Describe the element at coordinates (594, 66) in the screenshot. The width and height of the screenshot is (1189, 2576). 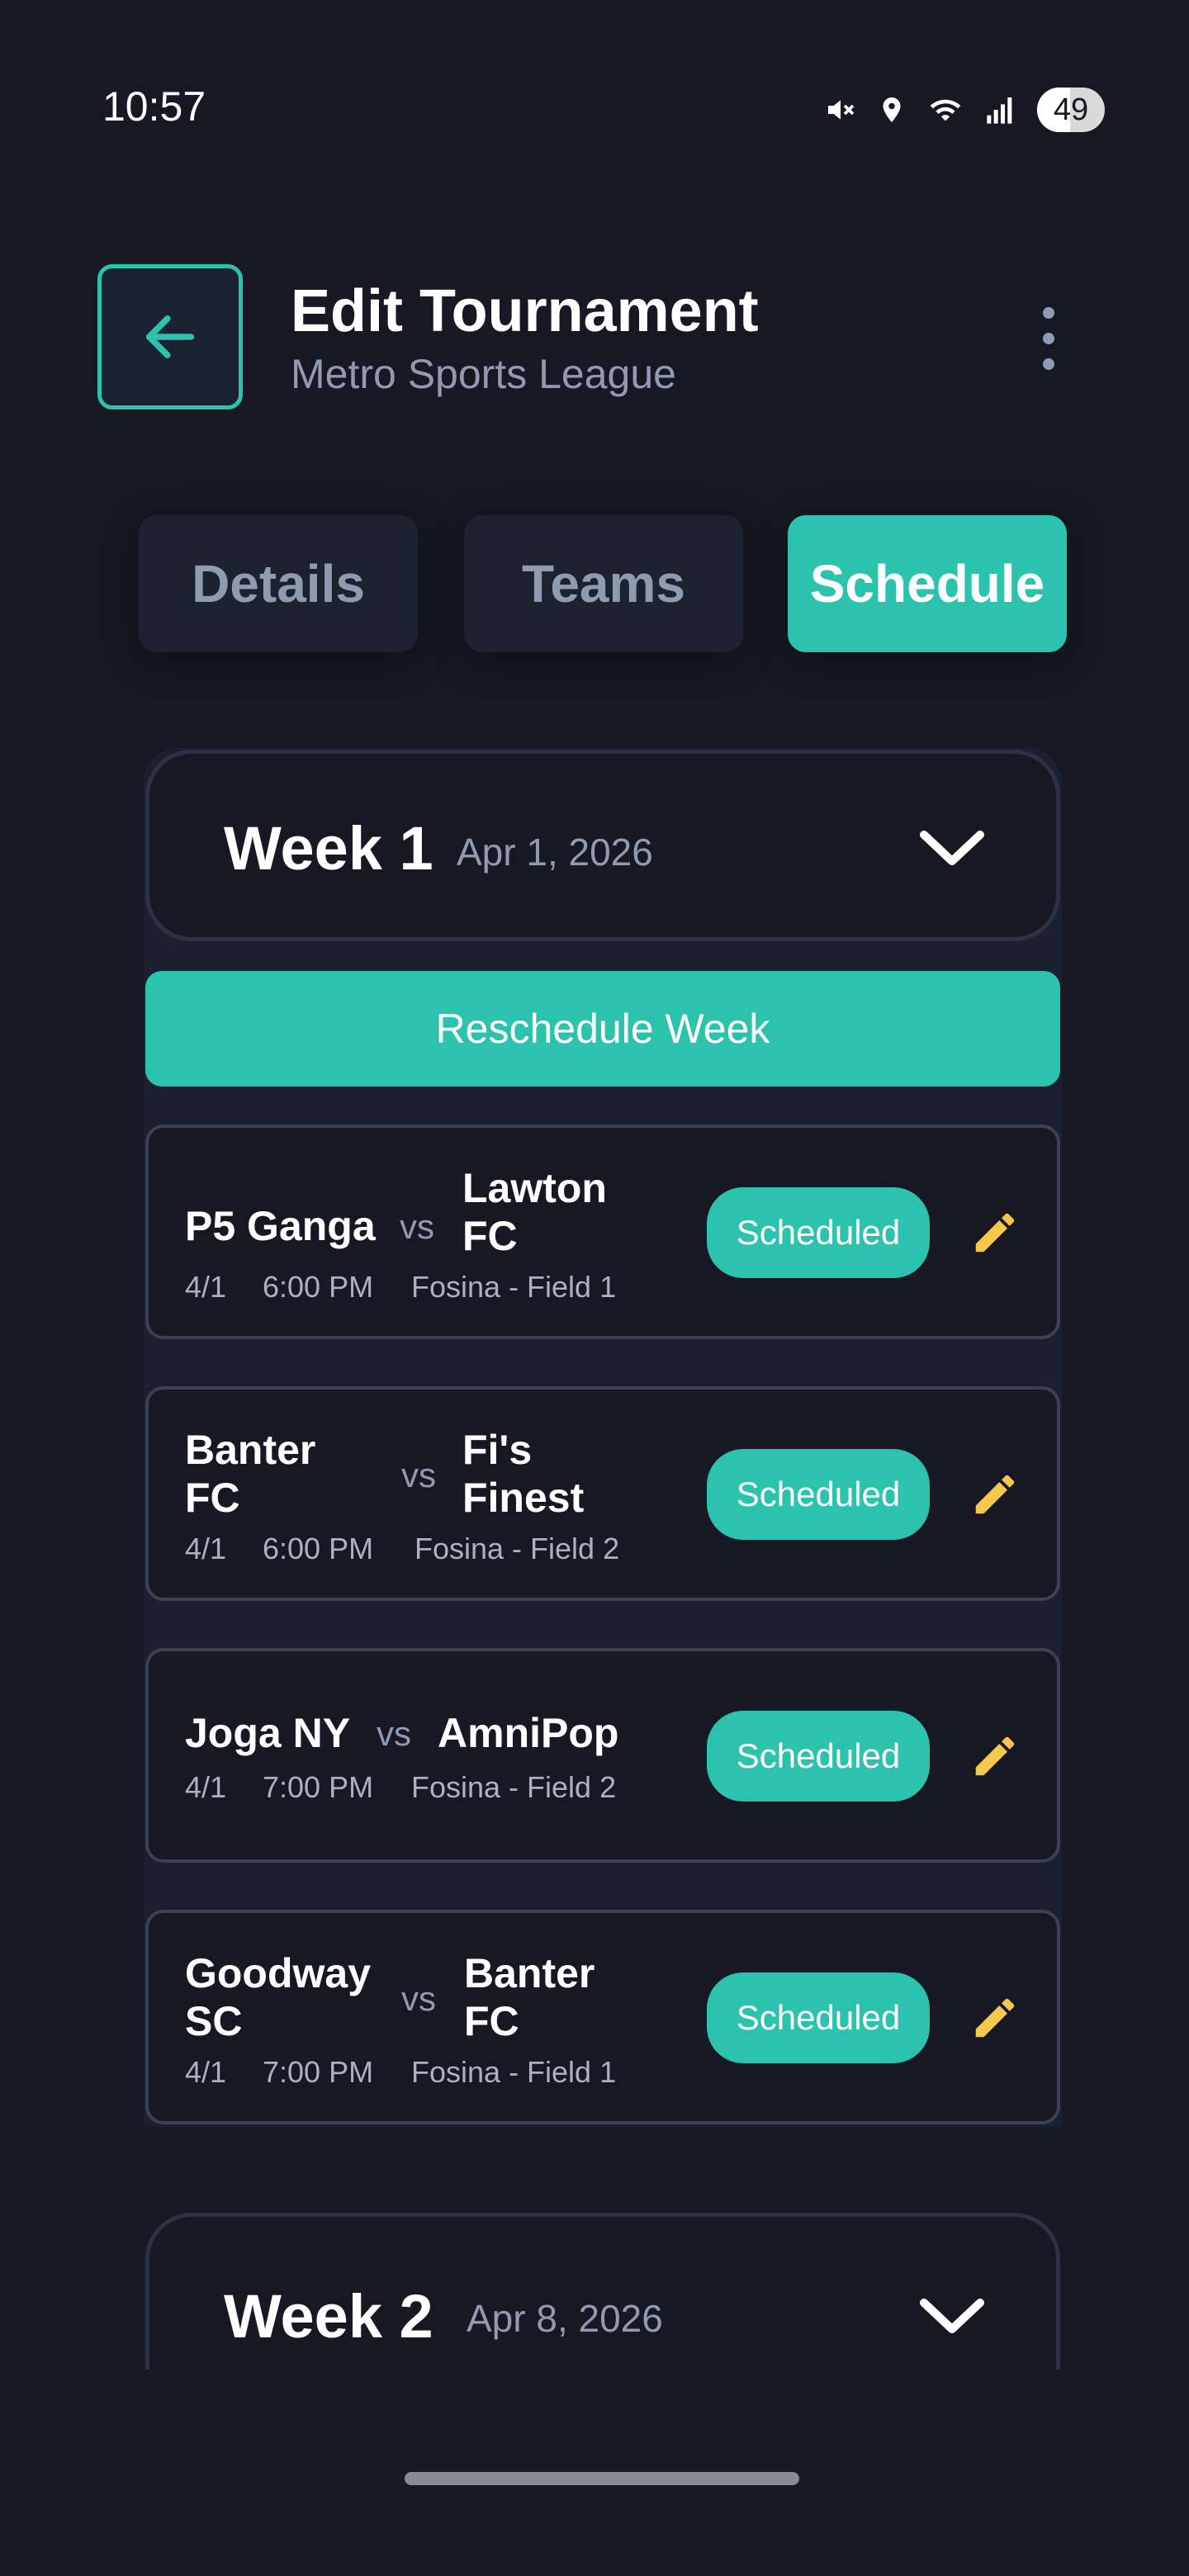
I see `status-bar: 10:57 49` at that location.